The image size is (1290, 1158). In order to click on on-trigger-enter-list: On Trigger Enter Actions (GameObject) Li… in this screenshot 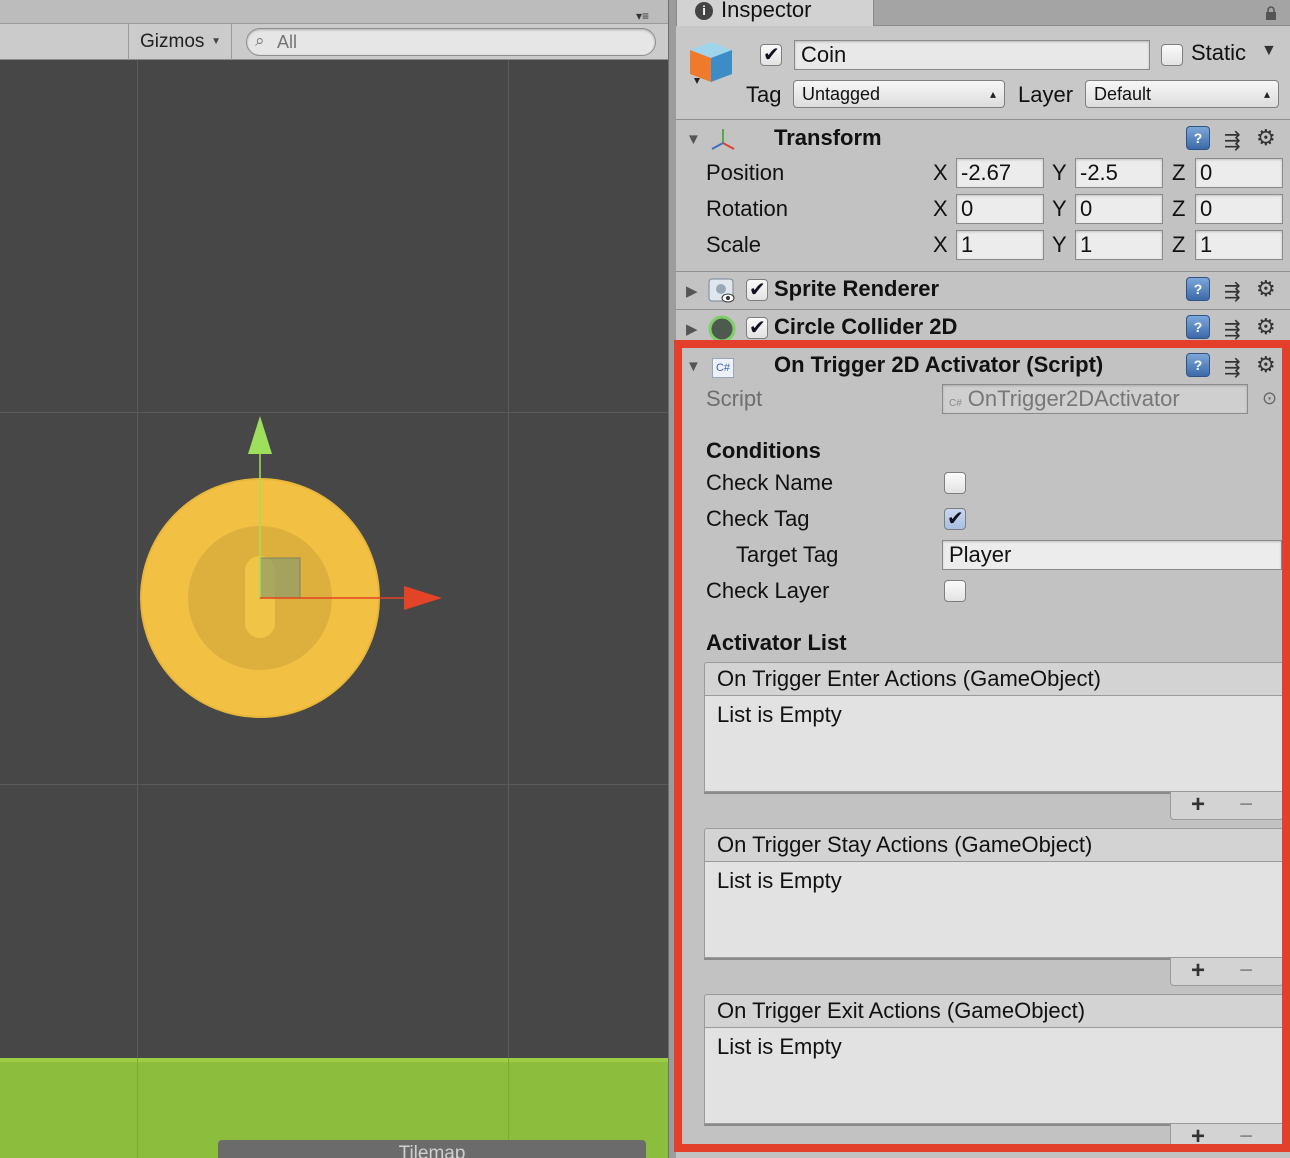, I will do `click(994, 741)`.